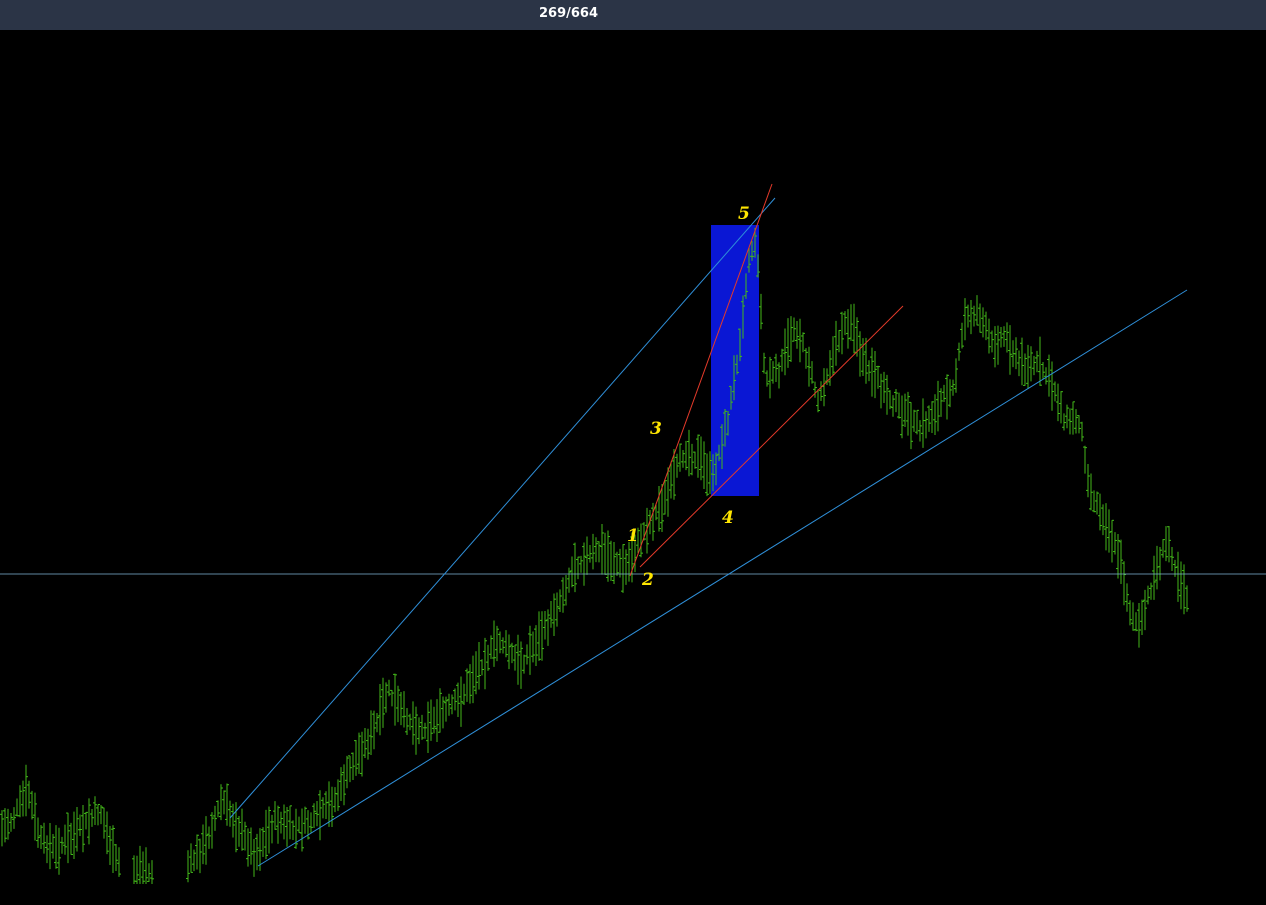 The image size is (1266, 905). Describe the element at coordinates (633, 15) in the screenshot. I see `top-bar: 269/664` at that location.